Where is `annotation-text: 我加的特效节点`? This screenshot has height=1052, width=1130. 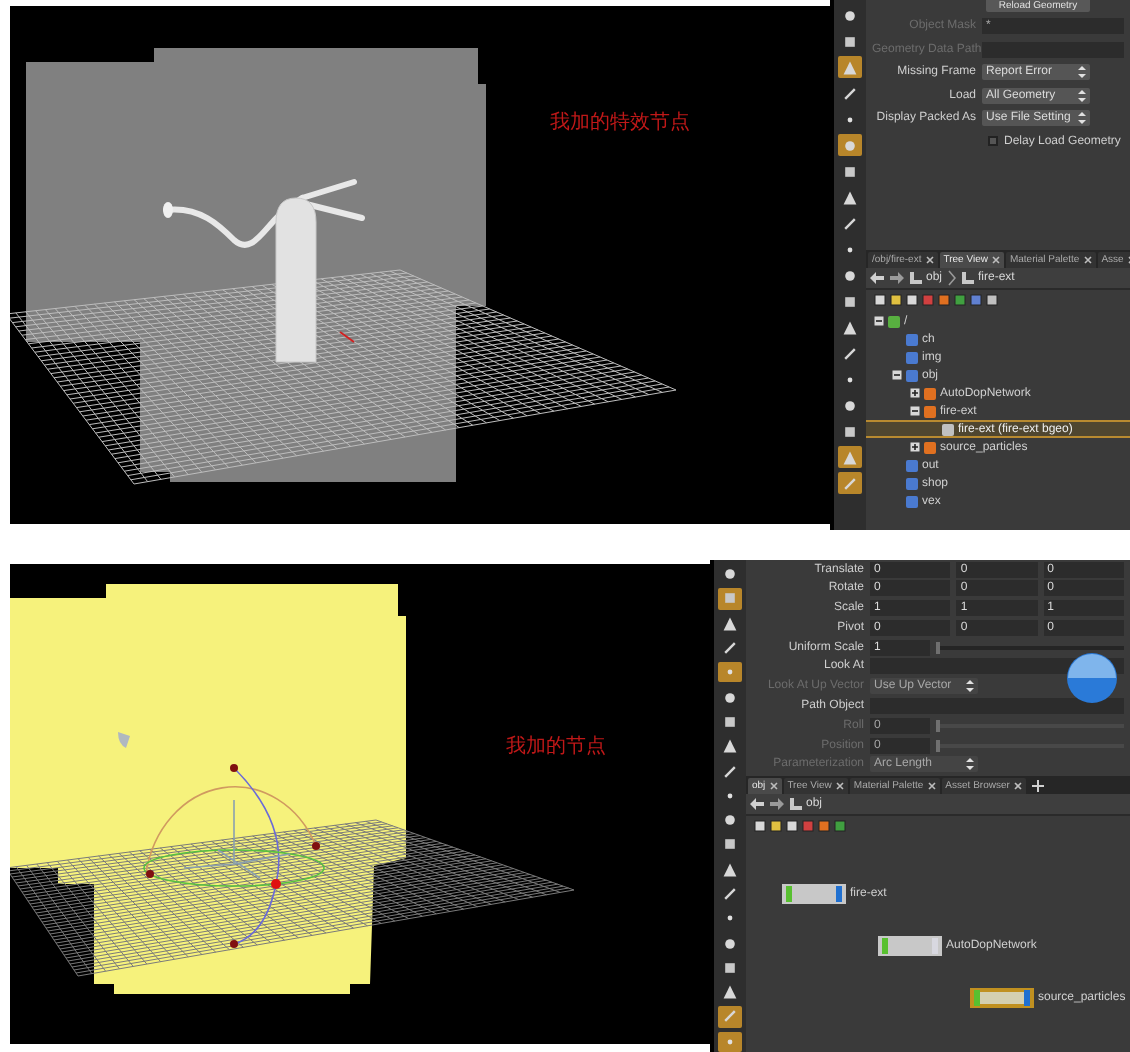 annotation-text: 我加的特效节点 is located at coordinates (620, 124).